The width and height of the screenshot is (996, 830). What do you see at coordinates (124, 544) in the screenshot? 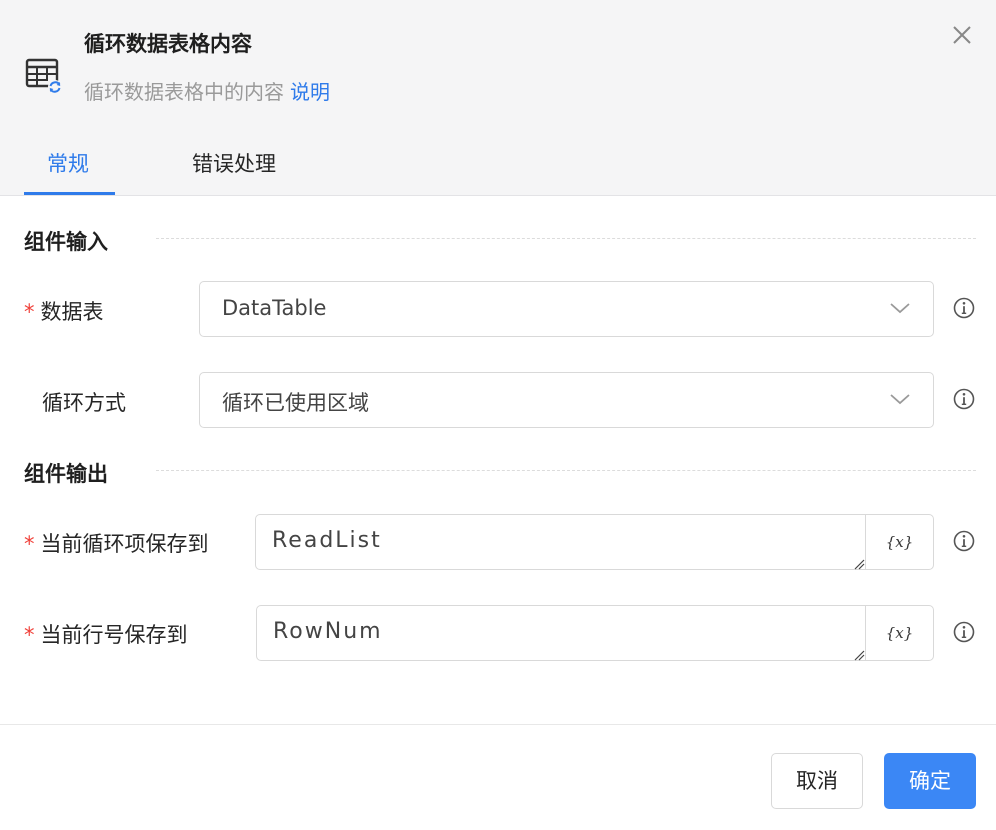
I see `current-item-label-text: 当前循环项保存到` at bounding box center [124, 544].